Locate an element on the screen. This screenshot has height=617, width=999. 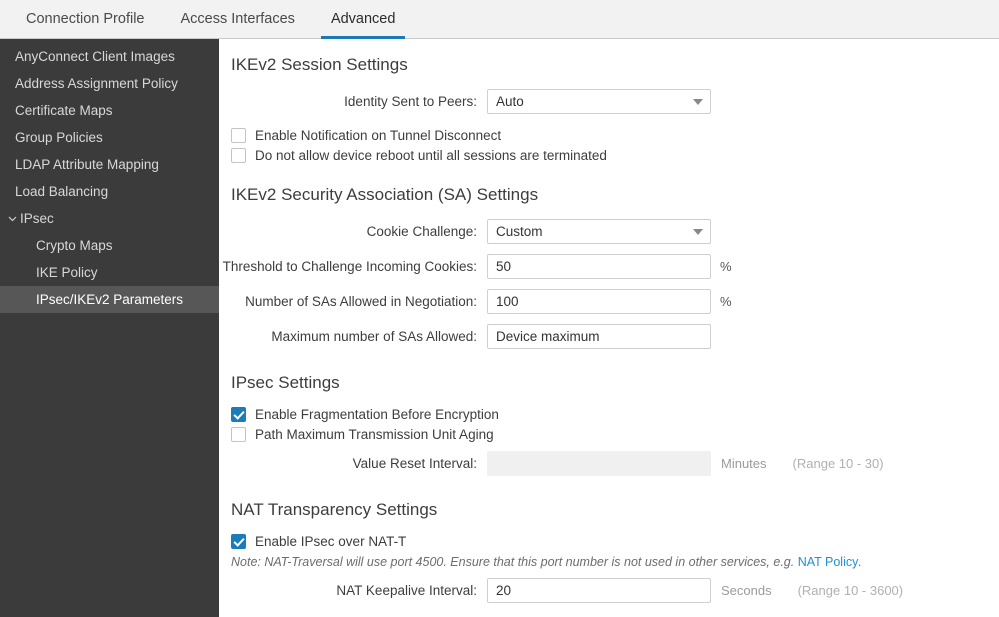
enable-notification-checkbox is located at coordinates (238, 135).